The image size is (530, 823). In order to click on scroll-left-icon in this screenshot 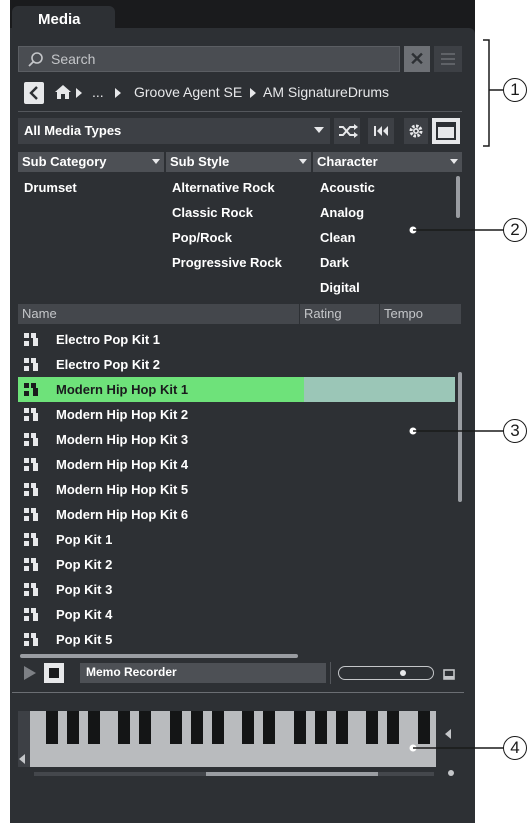, I will do `click(22, 759)`.